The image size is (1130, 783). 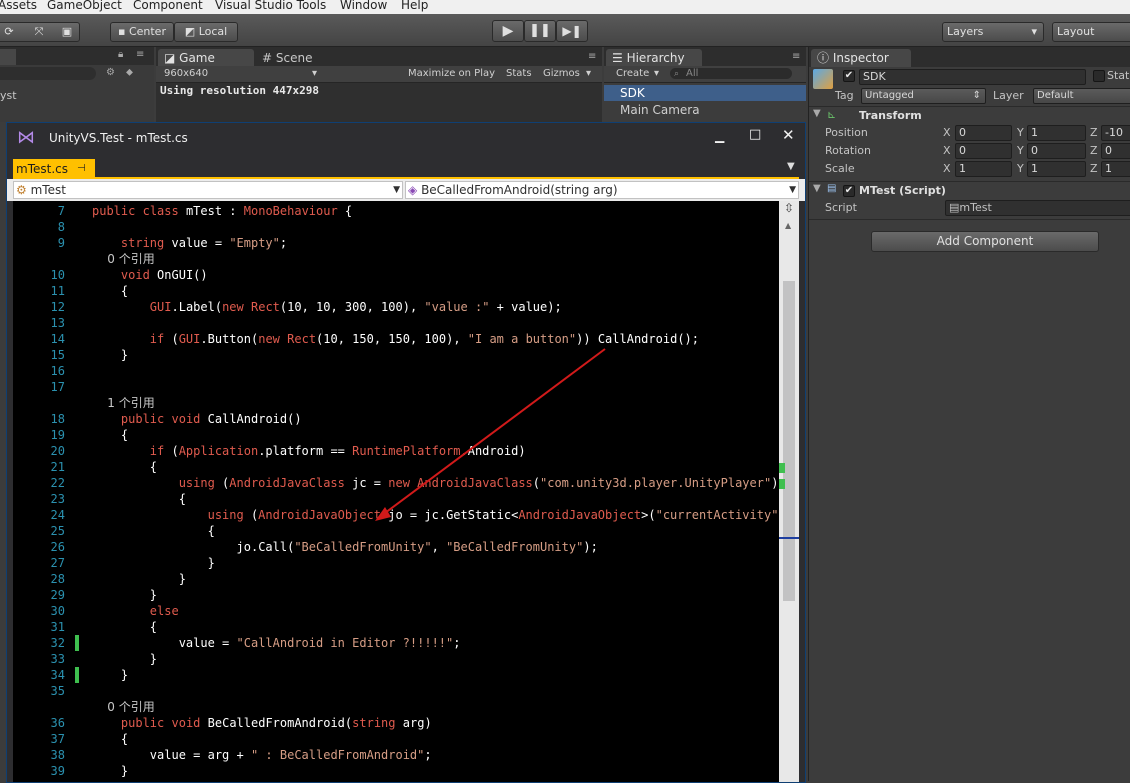 What do you see at coordinates (993, 32) in the screenshot?
I see `layers-dropdown: Layers ▾` at bounding box center [993, 32].